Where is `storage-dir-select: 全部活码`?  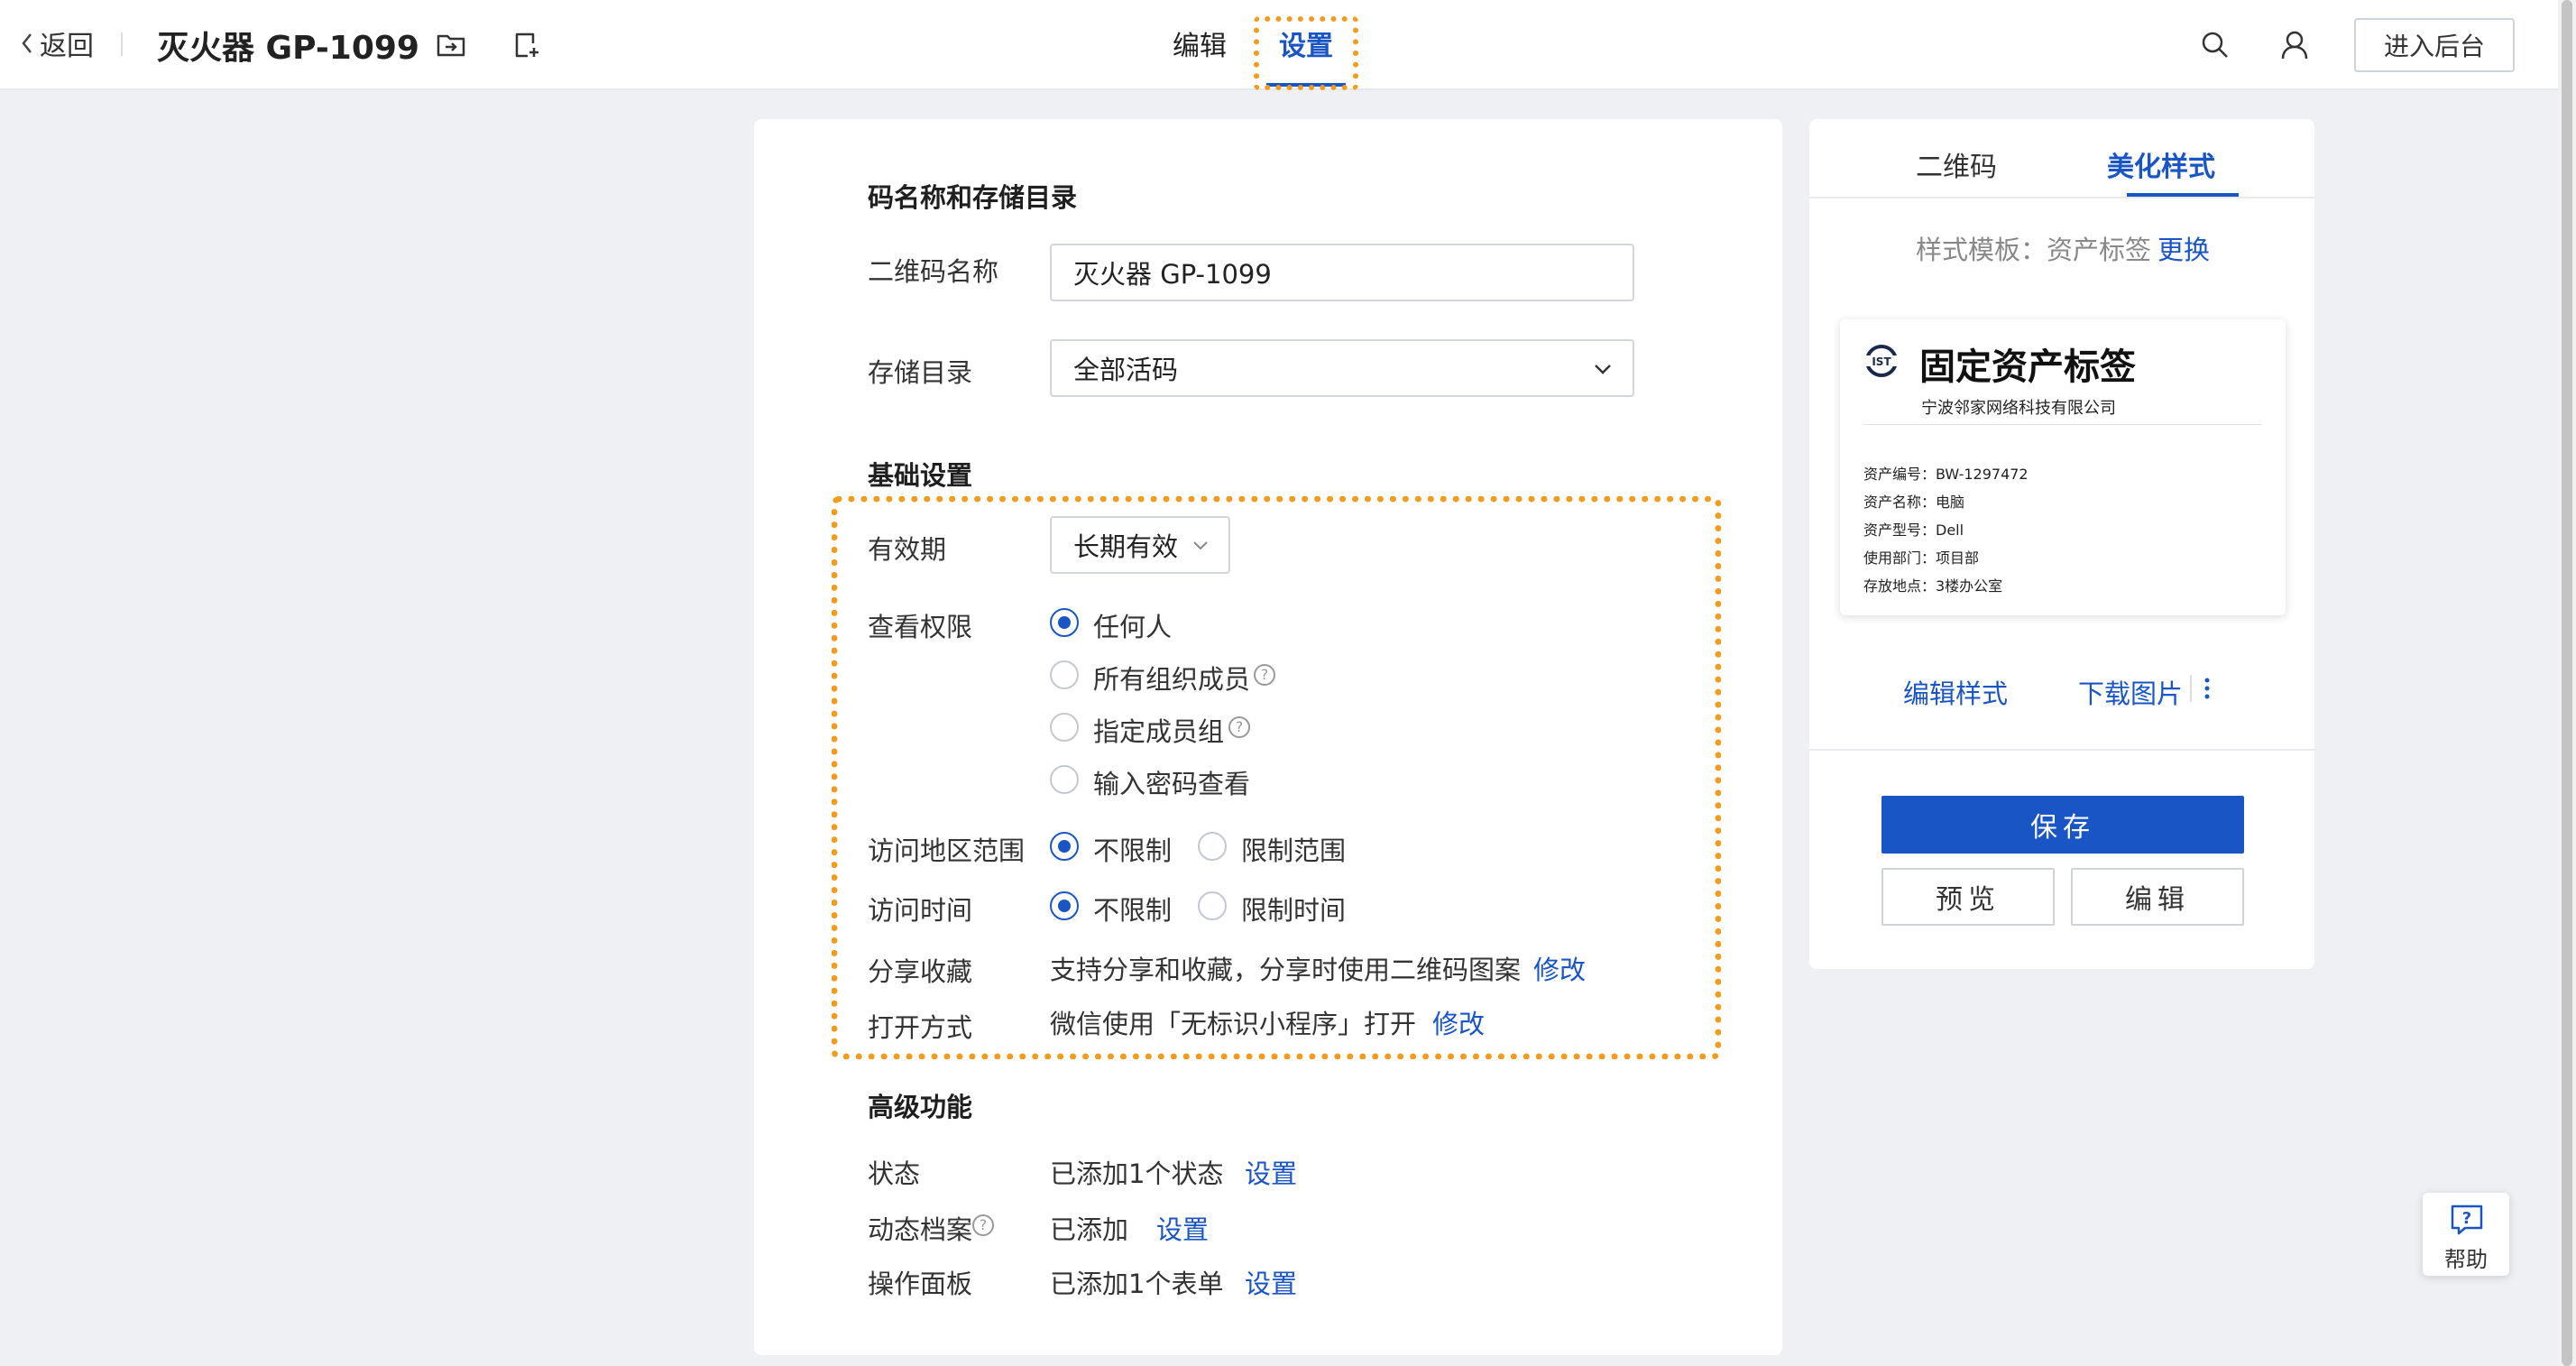 storage-dir-select: 全部活码 is located at coordinates (1342, 368).